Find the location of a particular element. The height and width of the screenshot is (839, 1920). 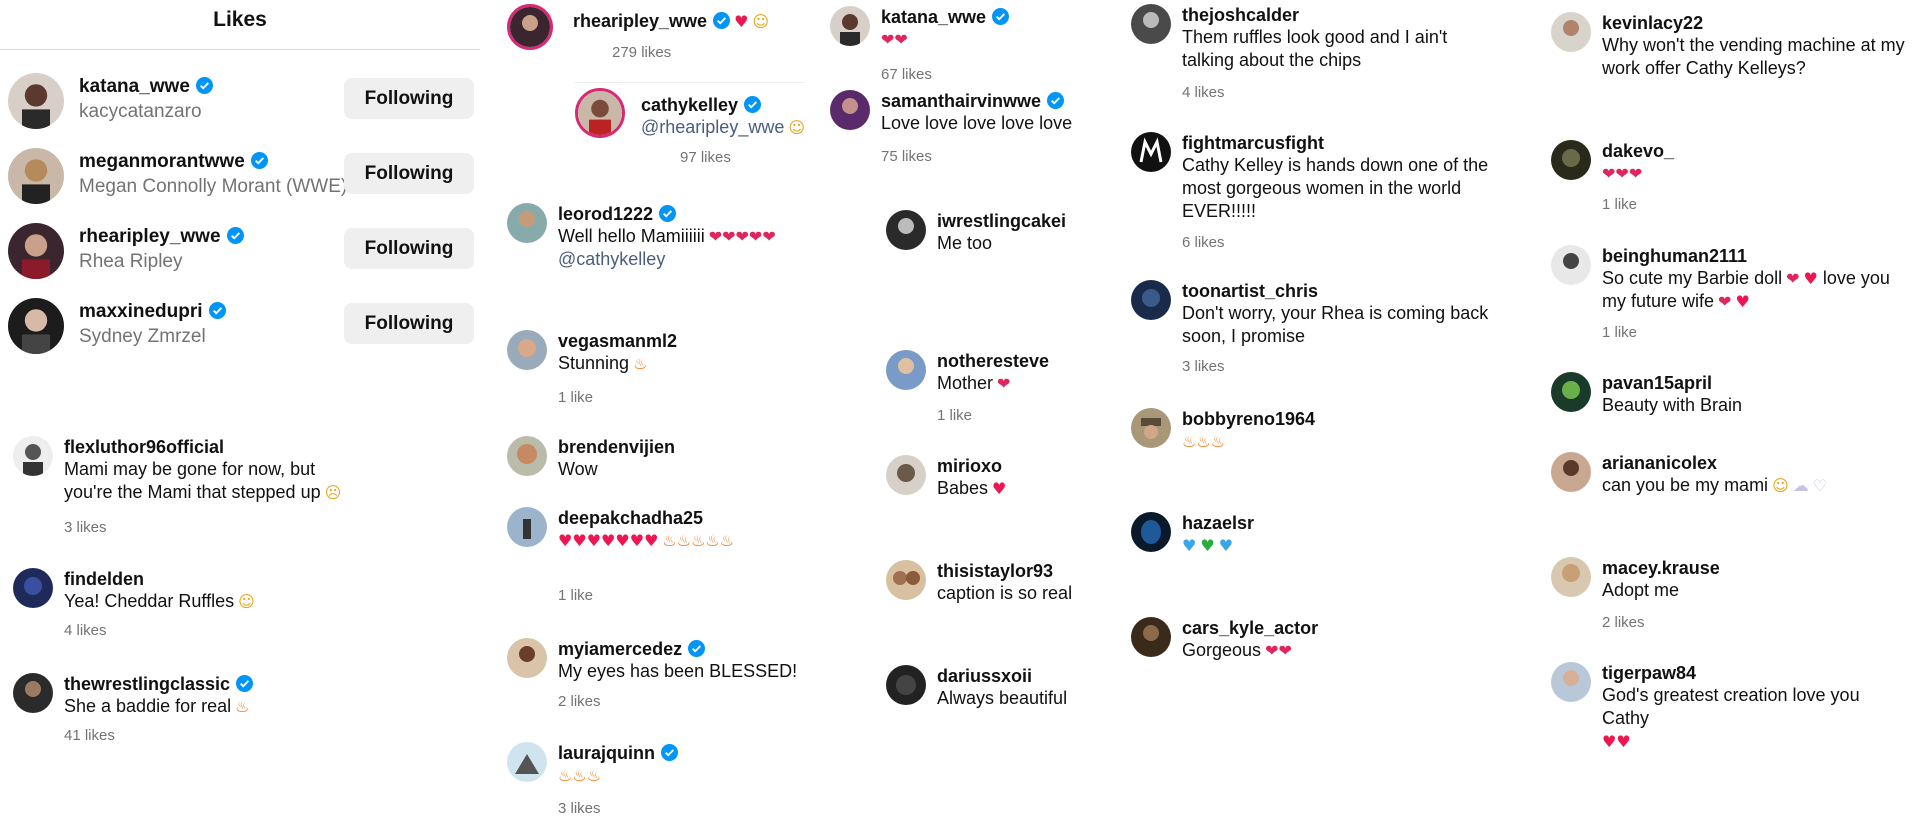

blue-heart-emoji: ♥ is located at coordinates (1226, 545).